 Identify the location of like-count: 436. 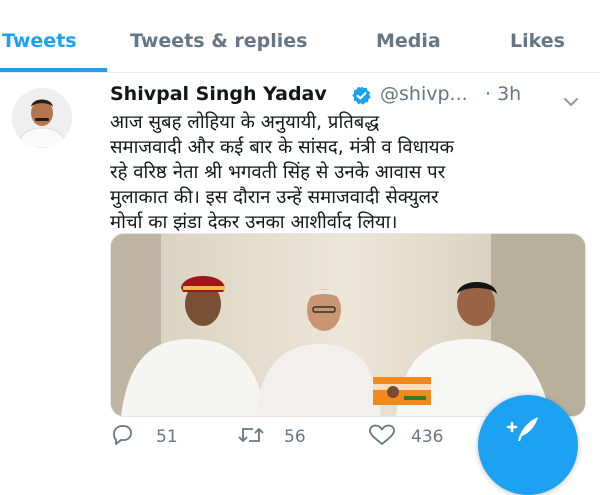
(427, 437).